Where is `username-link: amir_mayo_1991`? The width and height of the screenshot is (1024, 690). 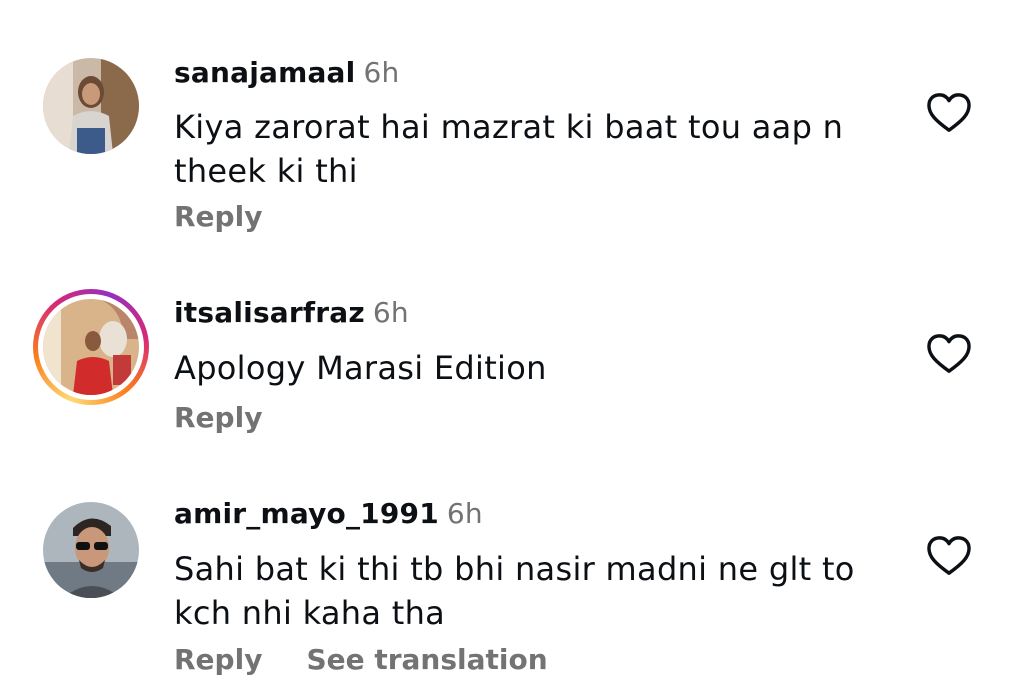
username-link: amir_mayo_1991 is located at coordinates (306, 513).